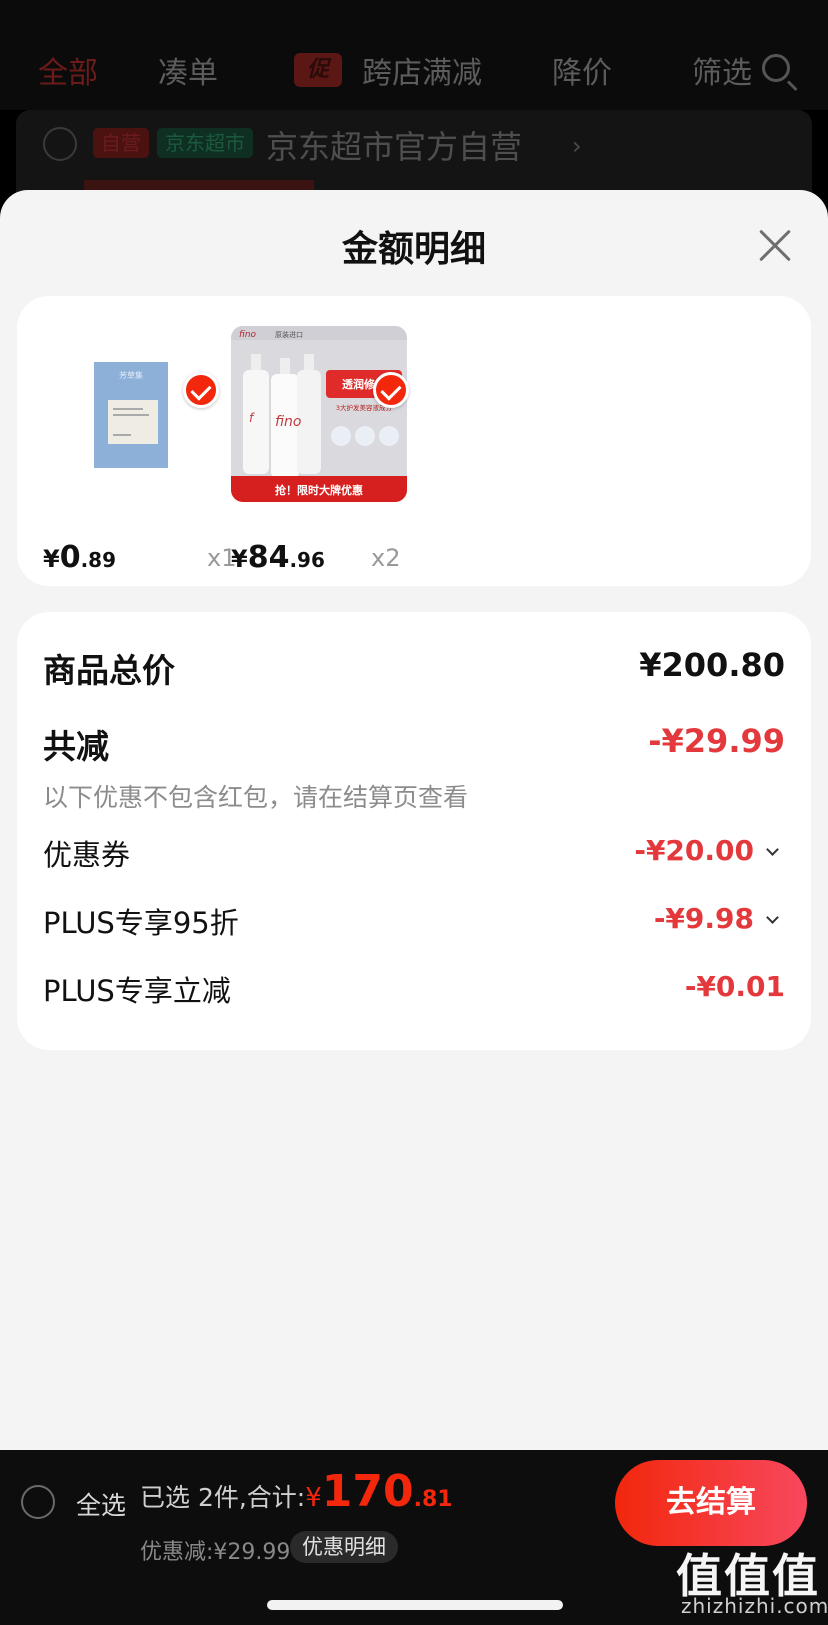 The height and width of the screenshot is (1625, 828). What do you see at coordinates (137, 991) in the screenshot?
I see `plus-instant-label: PLUS专享立减` at bounding box center [137, 991].